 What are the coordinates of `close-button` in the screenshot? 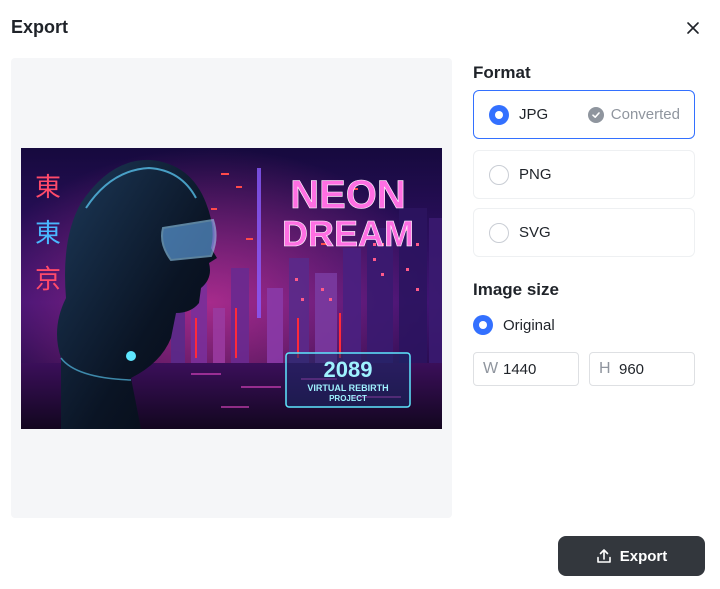 It's located at (693, 28).